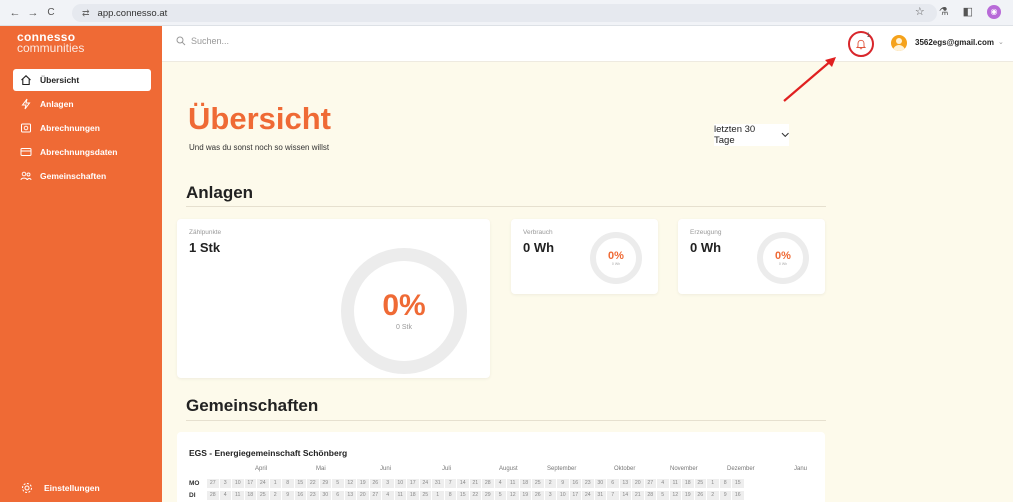 Image resolution: width=1013 pixels, height=502 pixels. Describe the element at coordinates (82, 176) in the screenshot. I see `sidebar-item-gemeinschaften: Gemeinschaften` at that location.